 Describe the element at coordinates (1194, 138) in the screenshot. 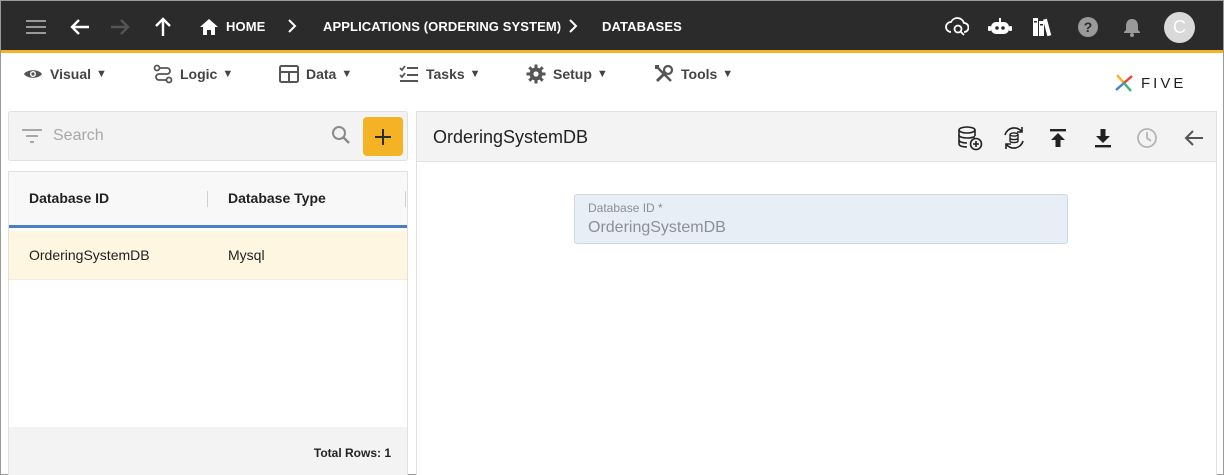

I see `back-arrow-icon` at that location.